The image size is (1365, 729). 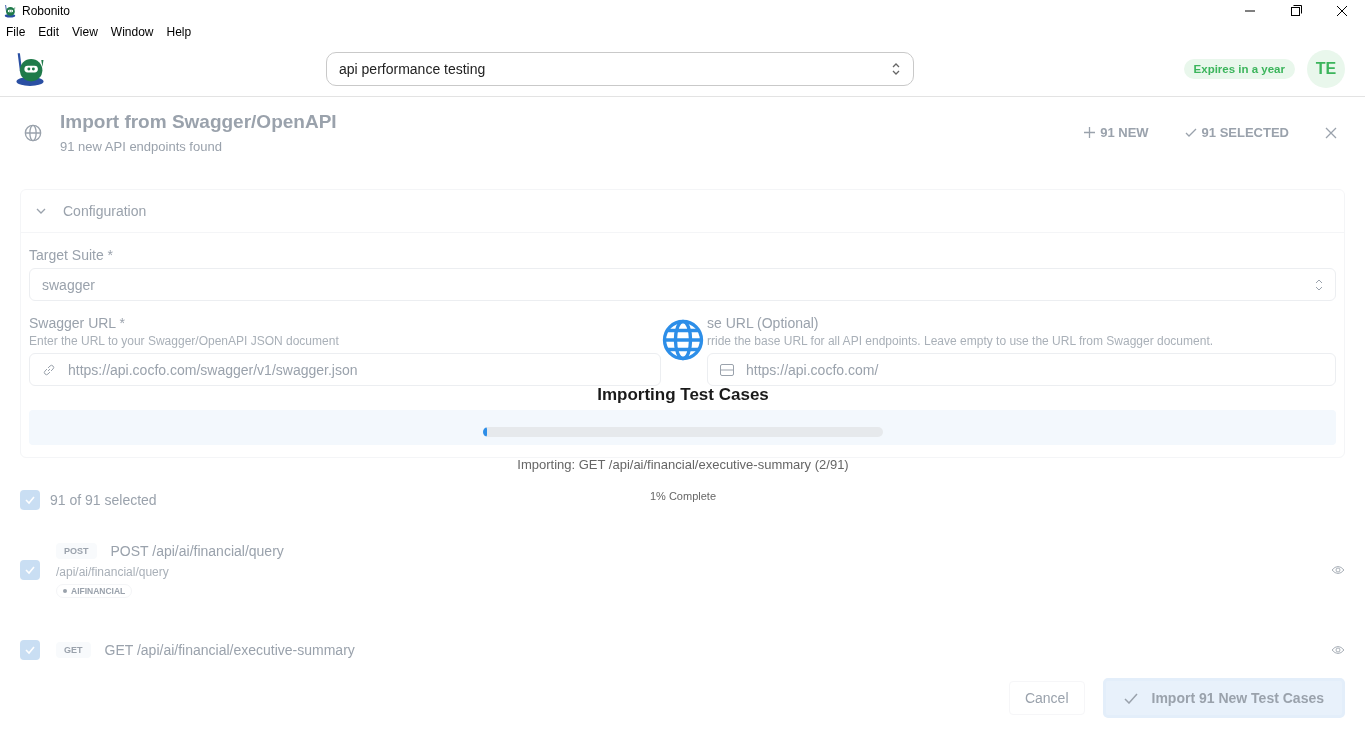 What do you see at coordinates (73, 650) in the screenshot?
I see `method-badge: GET` at bounding box center [73, 650].